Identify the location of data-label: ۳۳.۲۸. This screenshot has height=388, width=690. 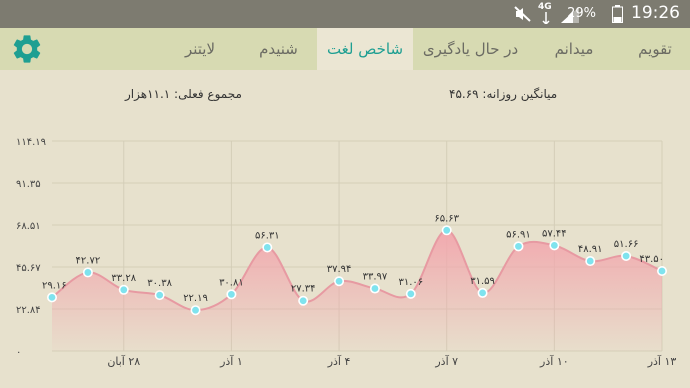
(123, 278).